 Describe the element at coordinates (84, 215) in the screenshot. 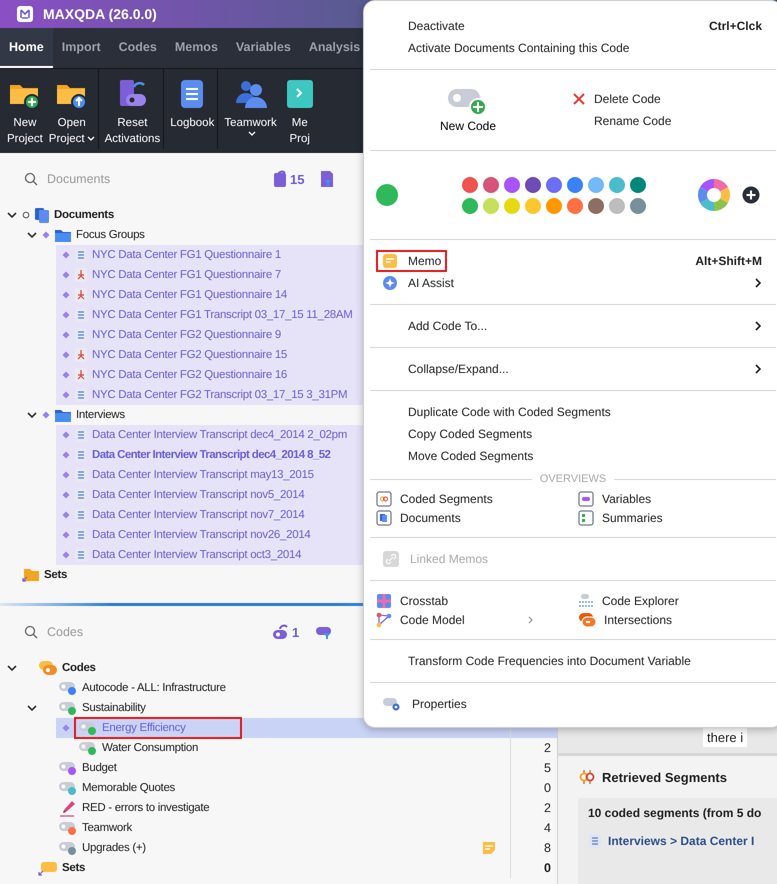

I see `tree-item: Documents` at that location.